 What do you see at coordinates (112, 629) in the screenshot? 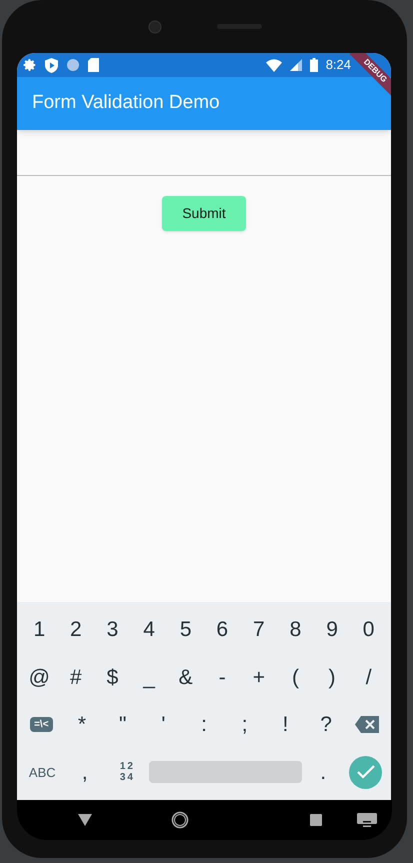
I see `keyboard-key: 3` at bounding box center [112, 629].